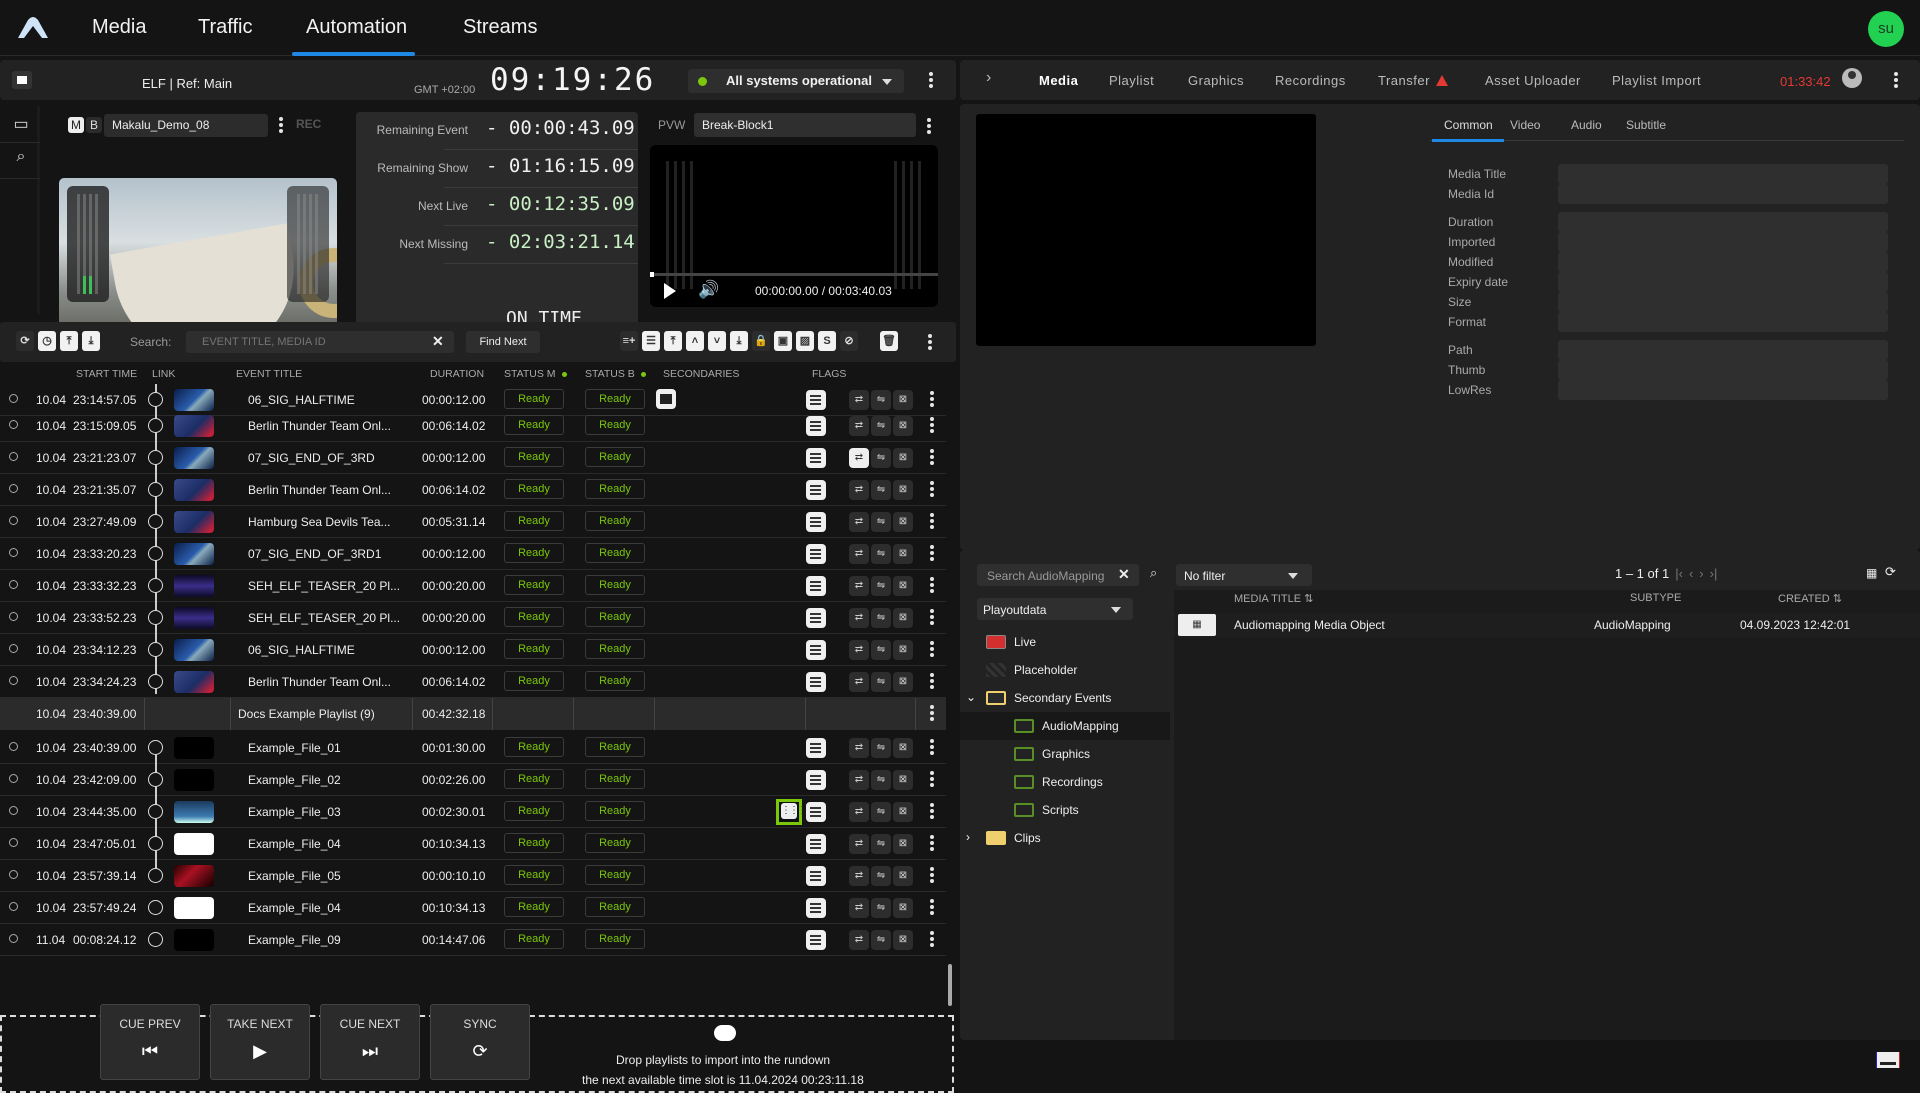  What do you see at coordinates (666, 399) in the screenshot?
I see `secondary-graphic-icon` at bounding box center [666, 399].